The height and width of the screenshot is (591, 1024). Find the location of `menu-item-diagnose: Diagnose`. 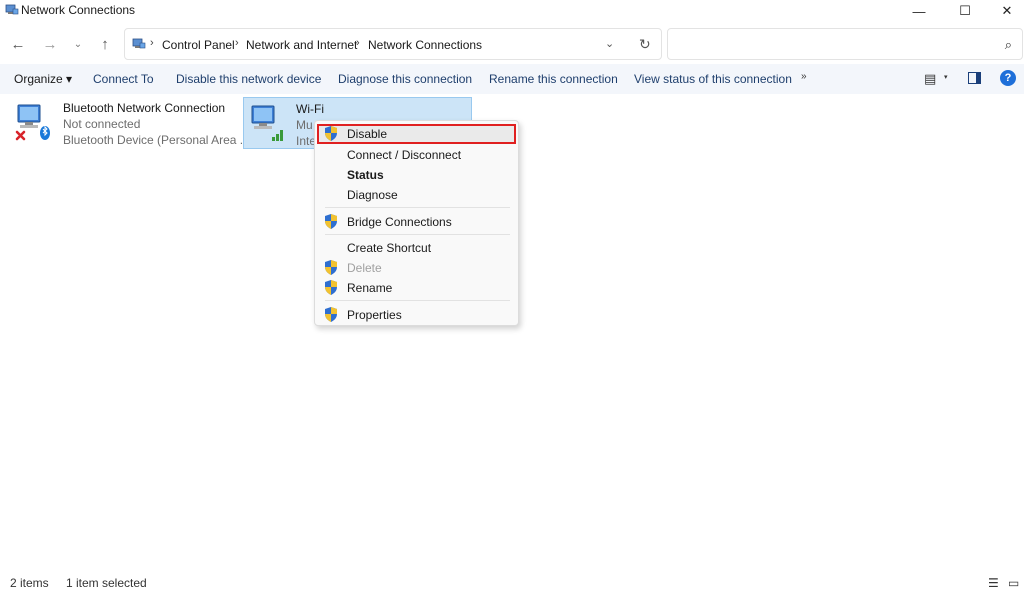

menu-item-diagnose: Diagnose is located at coordinates (416, 195).